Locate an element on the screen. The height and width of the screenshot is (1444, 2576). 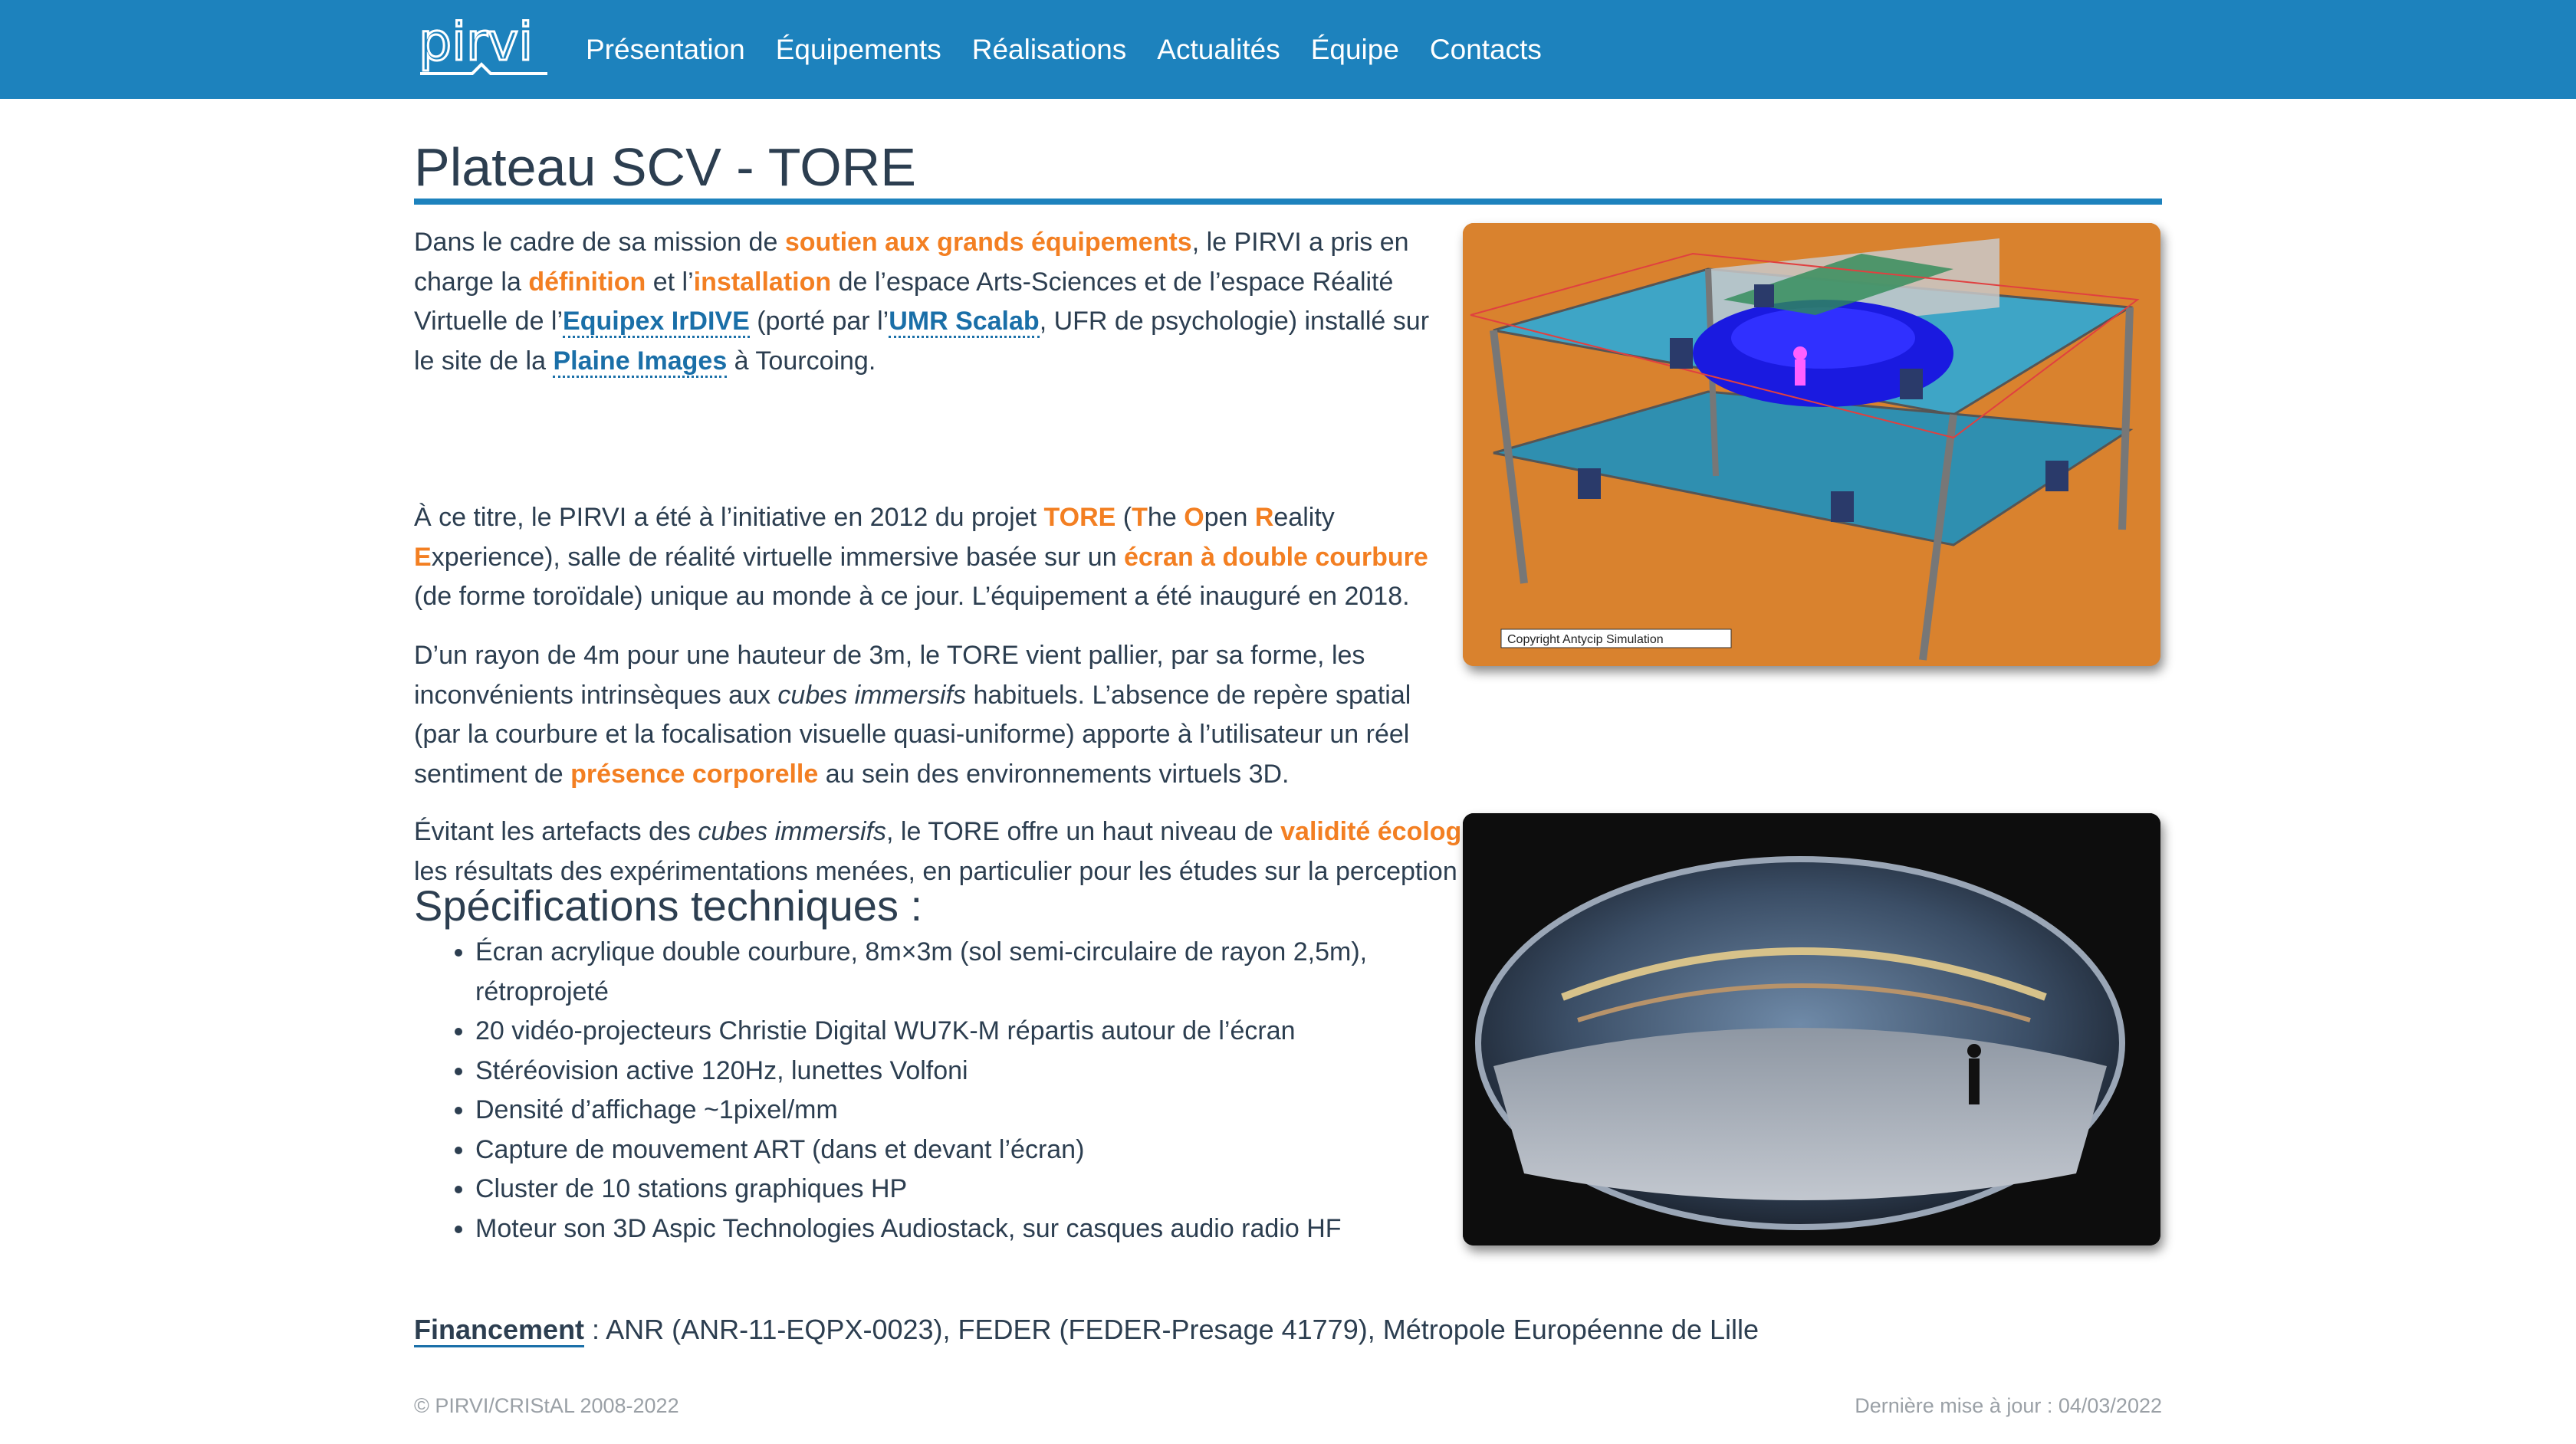
tore-photo-image is located at coordinates (1812, 1029).